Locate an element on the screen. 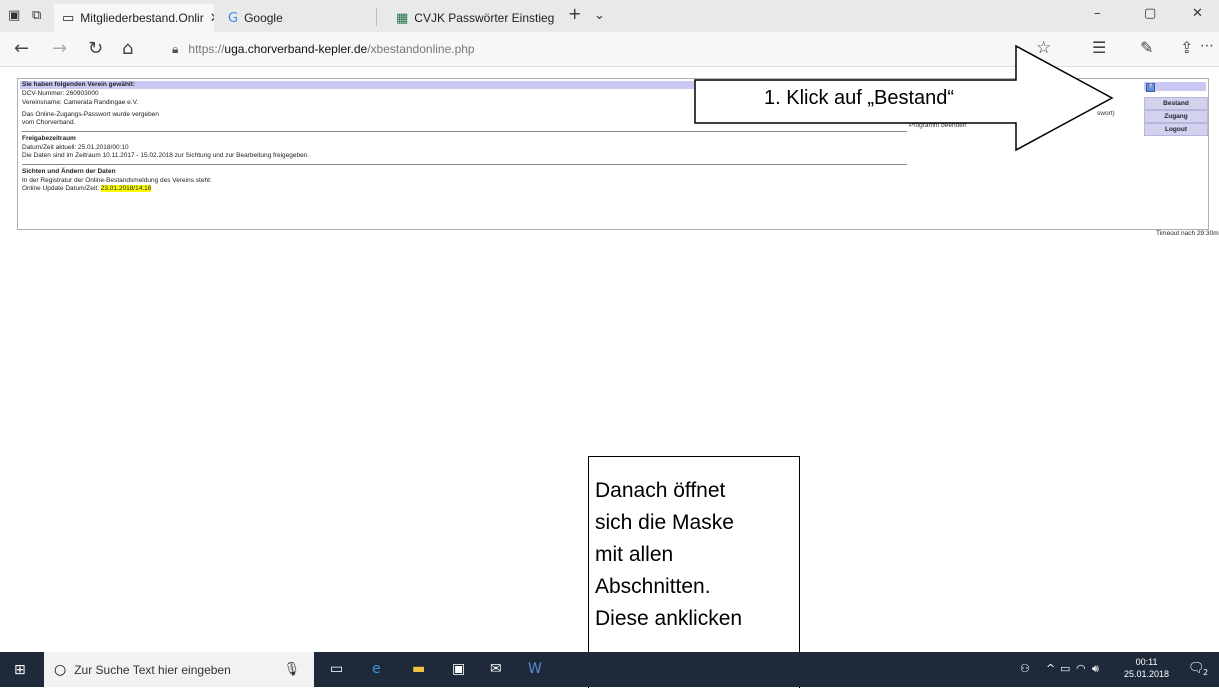 The width and height of the screenshot is (1219, 688). battery-icon: ▭ is located at coordinates (1065, 668).